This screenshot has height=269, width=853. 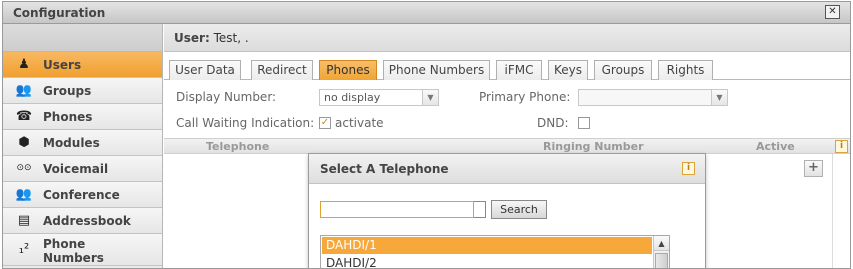 What do you see at coordinates (67, 91) in the screenshot?
I see `sidebar-item-label: Groups` at bounding box center [67, 91].